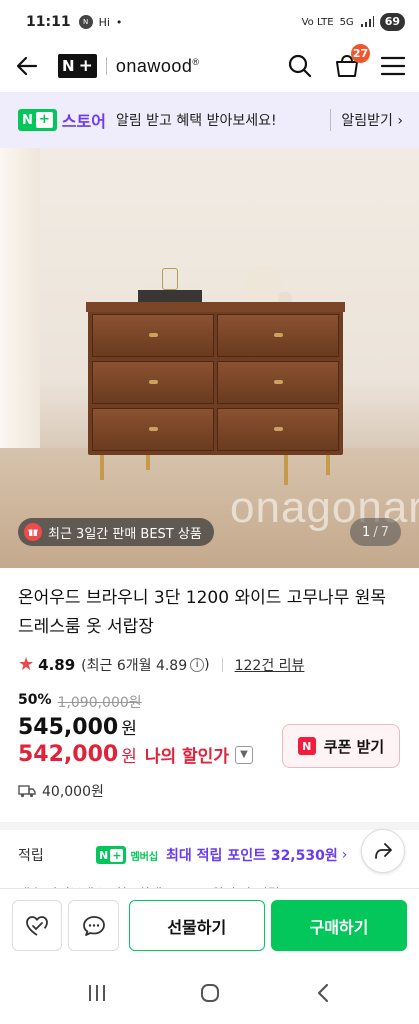  Describe the element at coordinates (27, 120) in the screenshot. I see `banner-n-letter: N` at that location.